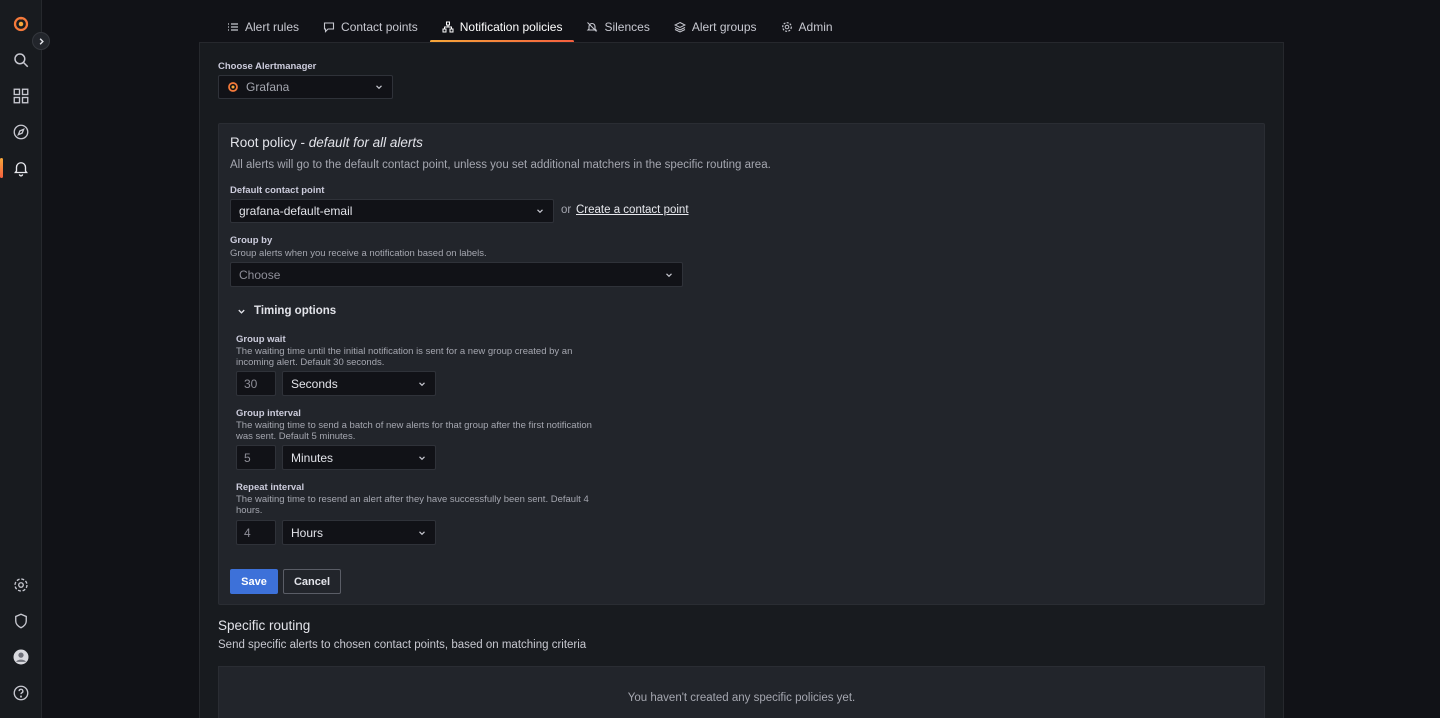 This screenshot has height=718, width=1440. What do you see at coordinates (272, 27) in the screenshot?
I see `tab-label: Alert rules` at bounding box center [272, 27].